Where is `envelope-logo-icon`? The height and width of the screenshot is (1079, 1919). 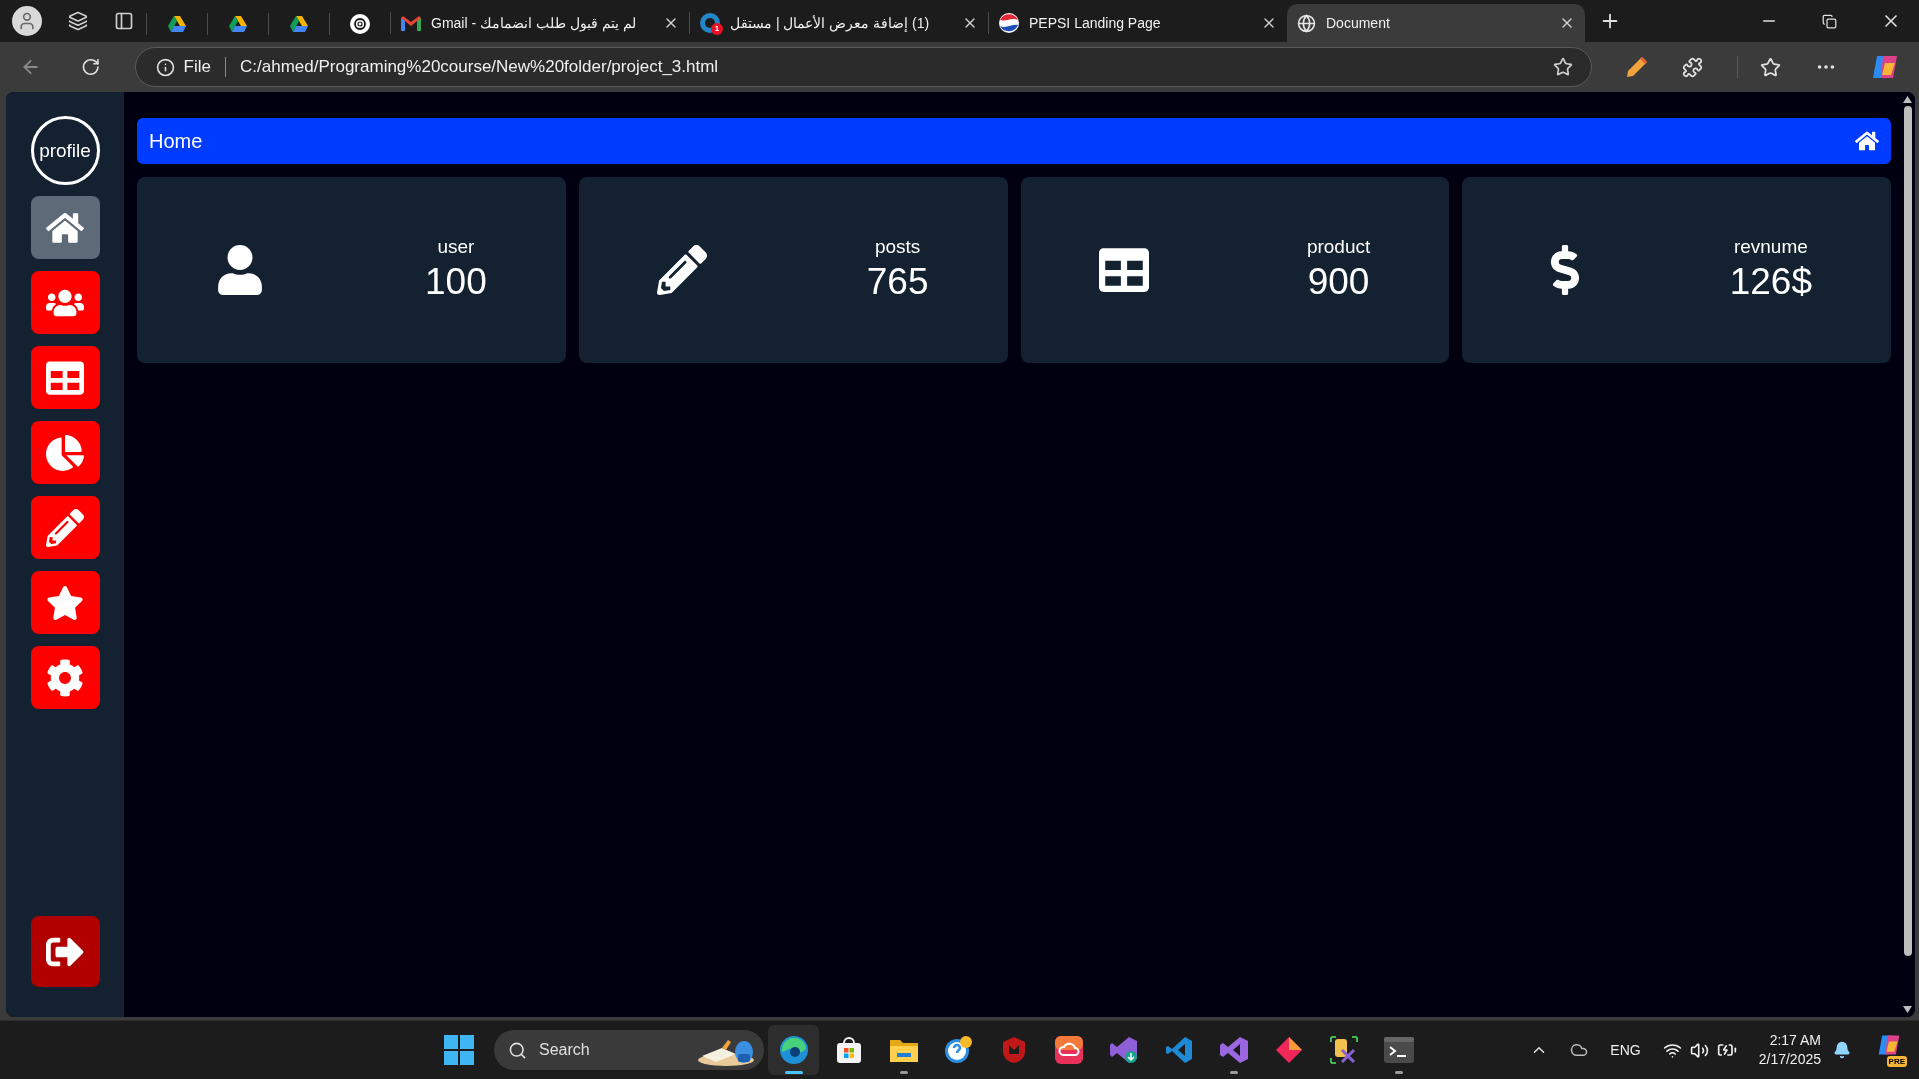
envelope-logo-icon is located at coordinates (411, 23).